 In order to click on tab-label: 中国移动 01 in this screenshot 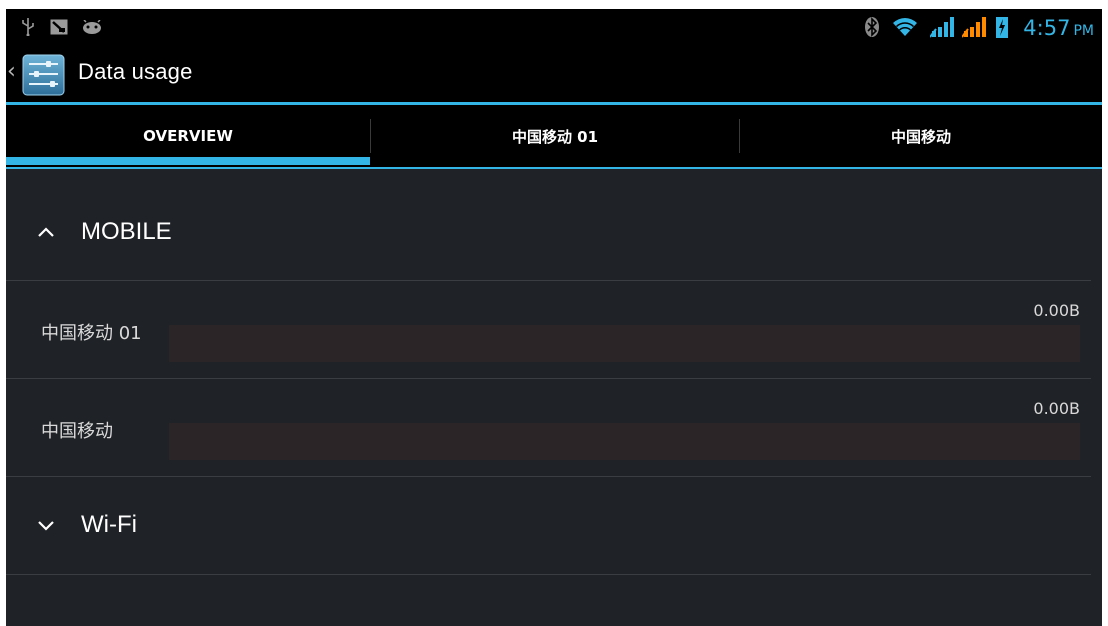, I will do `click(555, 136)`.